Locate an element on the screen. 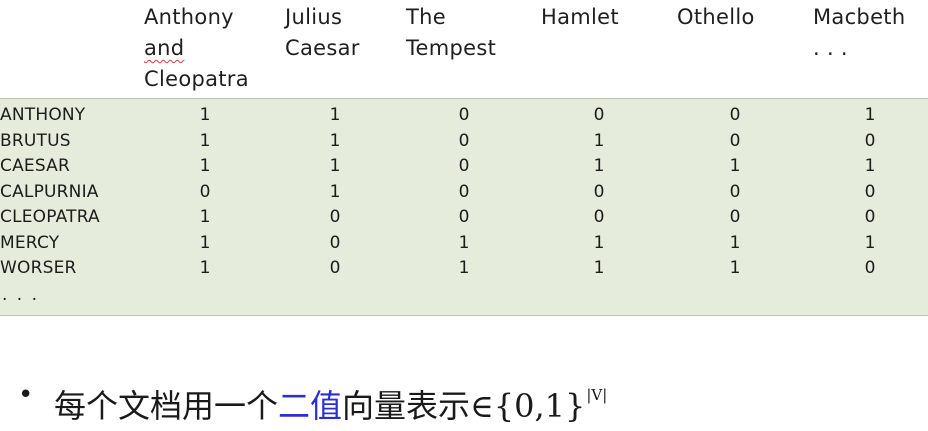  term-label: CLEOPATRA is located at coordinates (50, 217).